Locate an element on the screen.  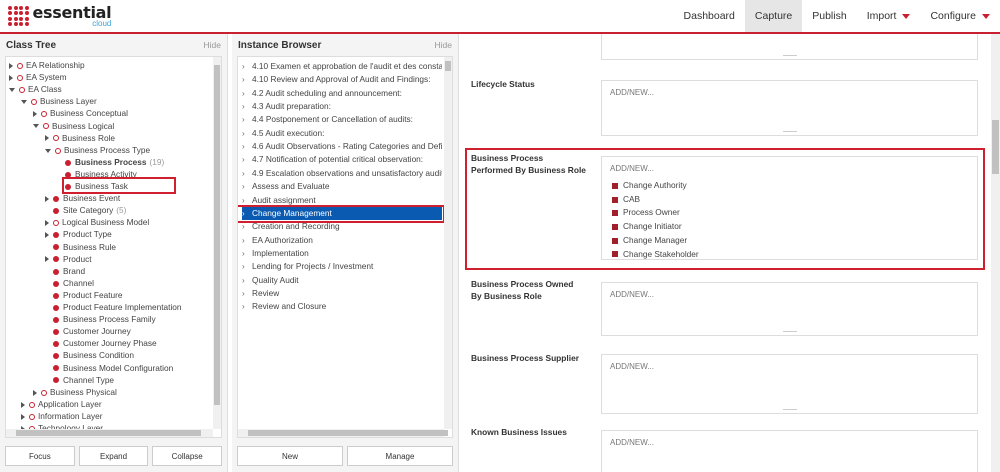
role-tag: Change Authority is located at coordinates (649, 185).